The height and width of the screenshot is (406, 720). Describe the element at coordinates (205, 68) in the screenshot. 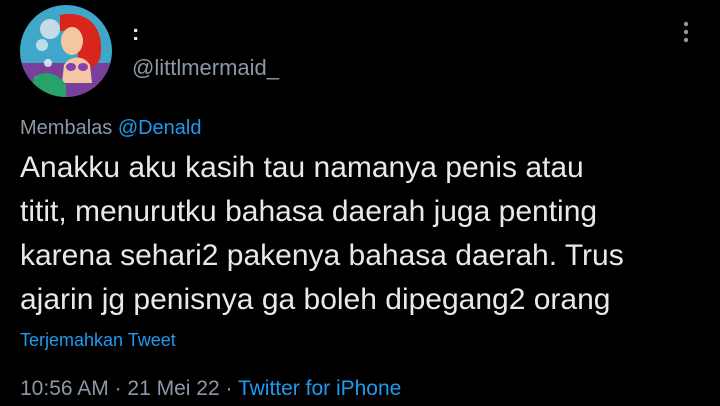

I see `username: @littlmermaid_` at that location.